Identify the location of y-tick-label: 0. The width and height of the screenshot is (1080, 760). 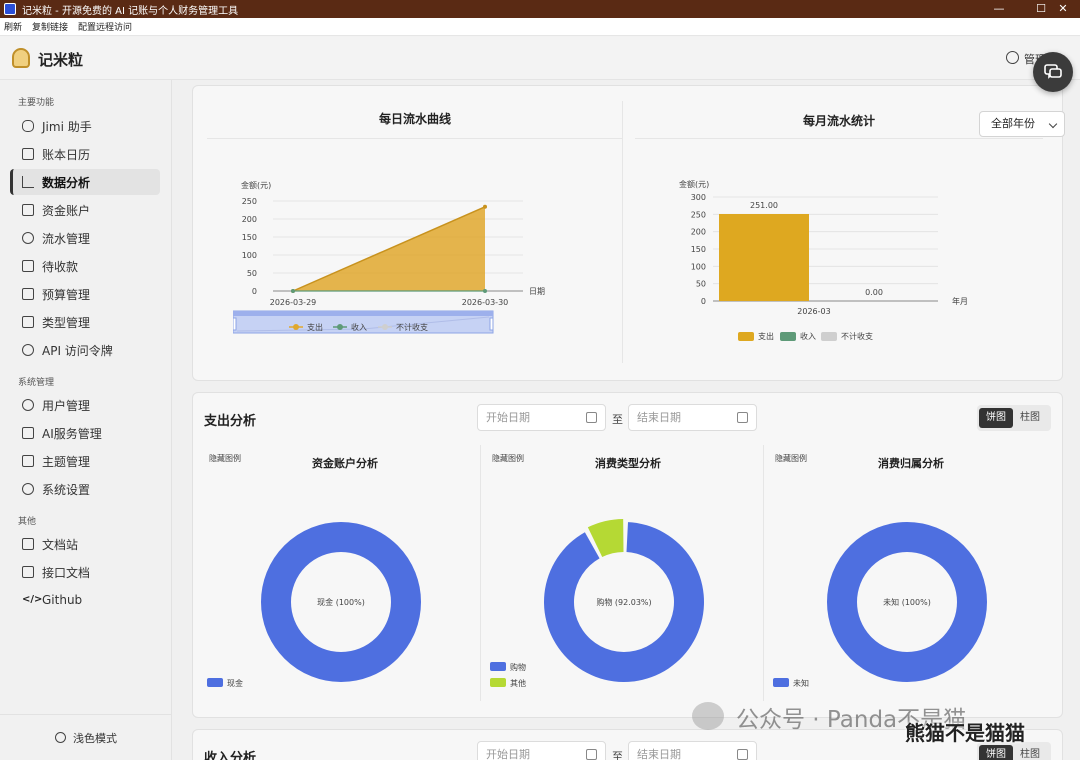
(254, 291).